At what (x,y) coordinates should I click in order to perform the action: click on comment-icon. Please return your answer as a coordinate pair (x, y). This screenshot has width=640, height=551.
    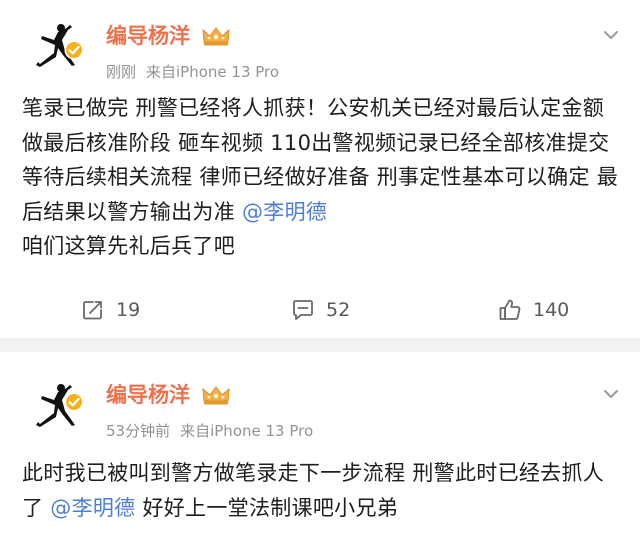
    Looking at the image, I should click on (303, 310).